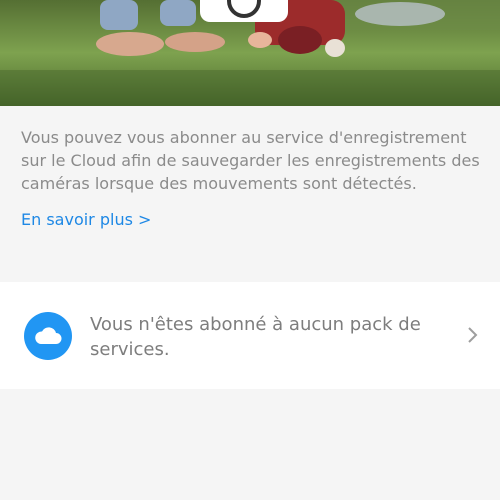  Describe the element at coordinates (86, 219) in the screenshot. I see `learn-more-link: En savoir plus >` at that location.